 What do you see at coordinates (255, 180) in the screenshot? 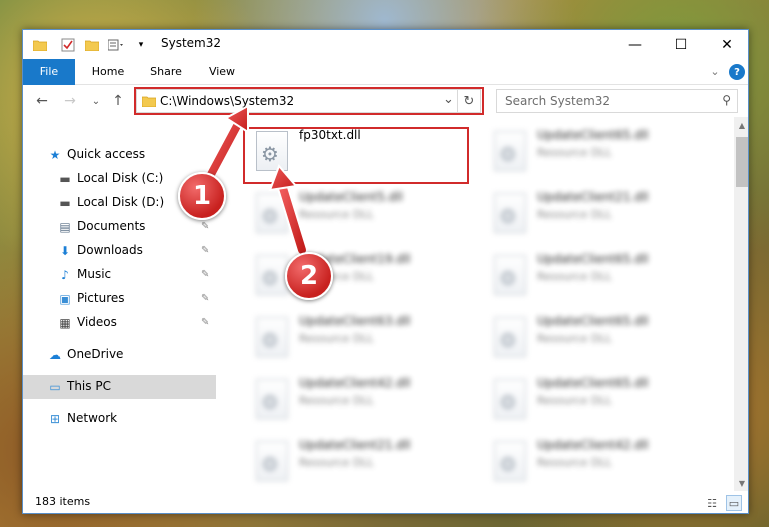
I see `annotation-arrows` at bounding box center [255, 180].